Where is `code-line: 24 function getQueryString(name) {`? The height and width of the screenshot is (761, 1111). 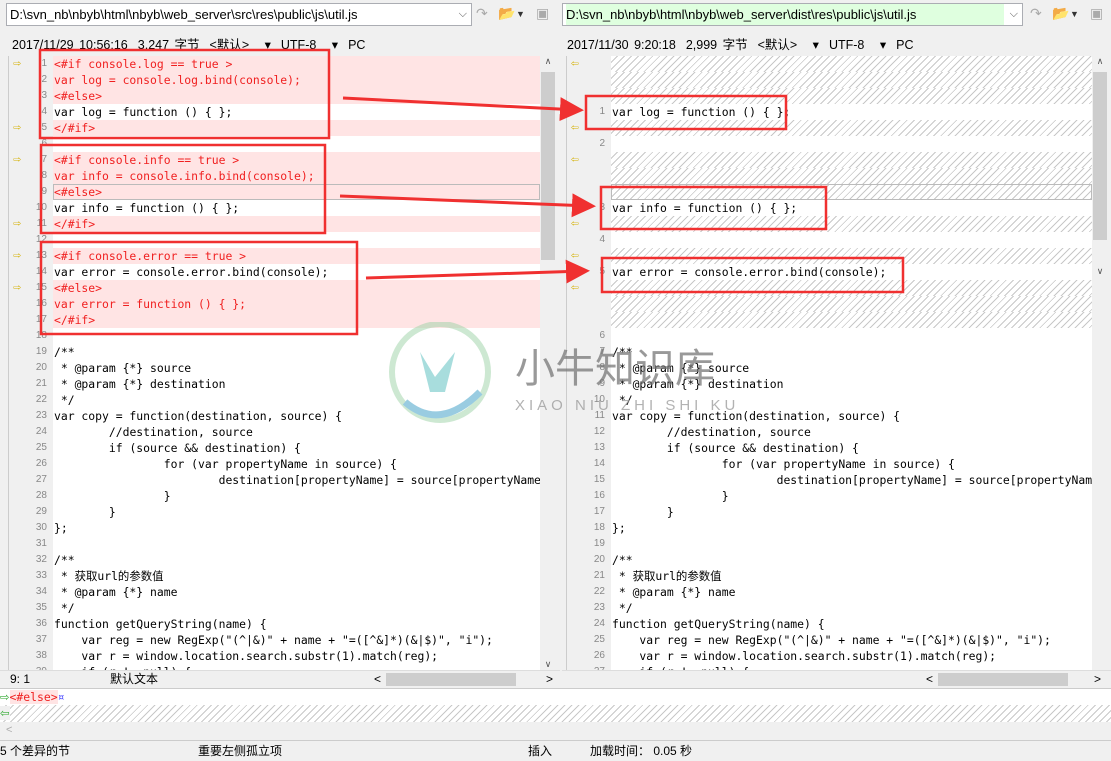 code-line: 24 function getQueryString(name) { is located at coordinates (829, 624).